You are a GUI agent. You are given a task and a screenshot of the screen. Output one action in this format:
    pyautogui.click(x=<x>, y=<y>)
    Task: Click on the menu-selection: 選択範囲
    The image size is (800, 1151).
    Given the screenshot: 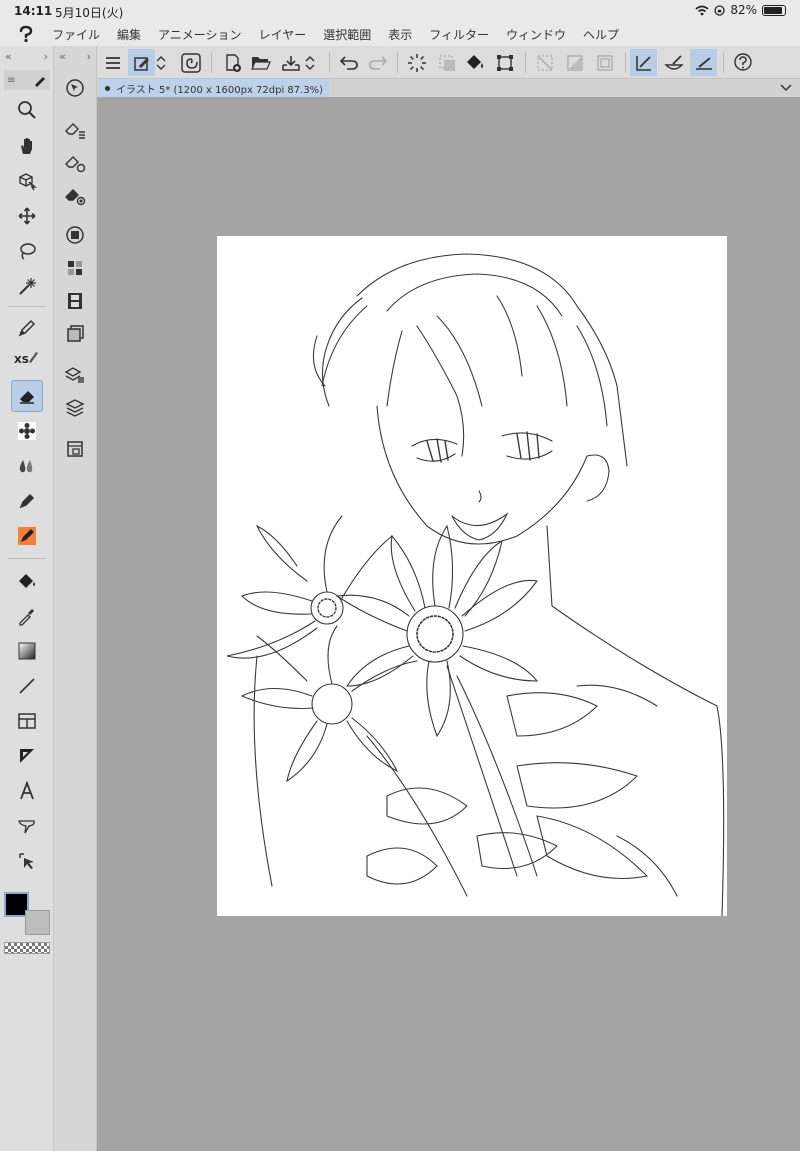 What is the action you would take?
    pyautogui.click(x=347, y=34)
    